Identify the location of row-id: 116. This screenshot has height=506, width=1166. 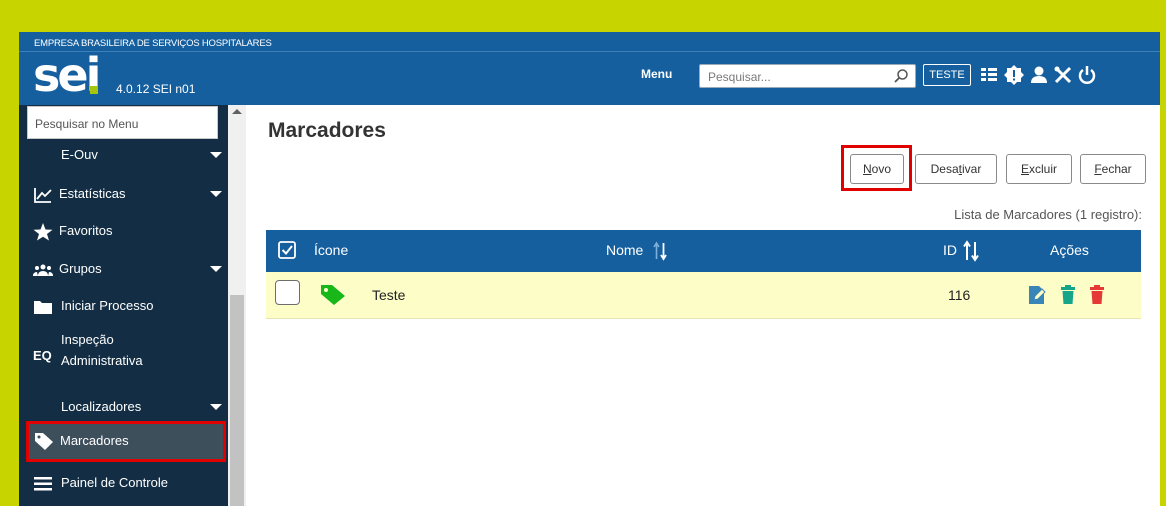
(959, 295).